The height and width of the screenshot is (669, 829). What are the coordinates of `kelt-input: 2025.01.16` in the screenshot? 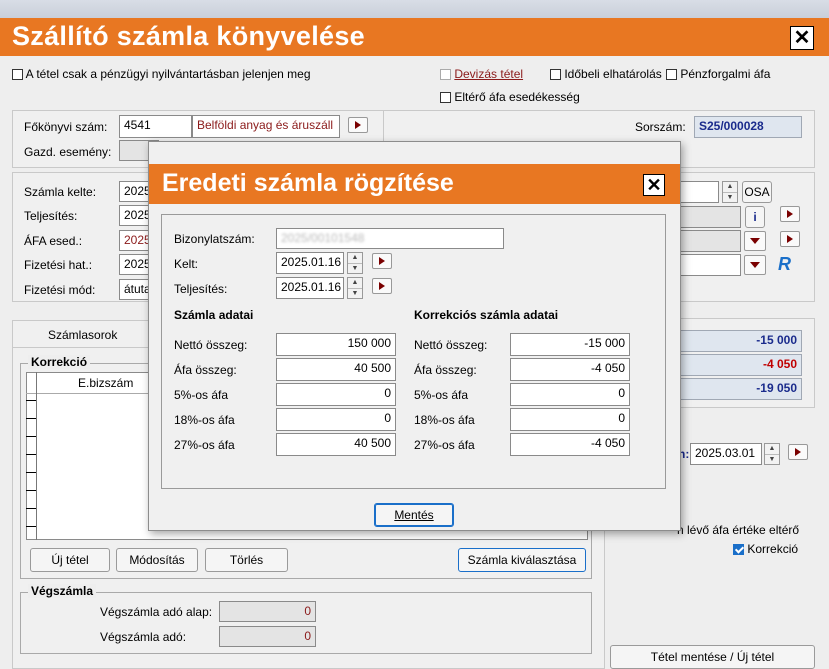 It's located at (310, 263).